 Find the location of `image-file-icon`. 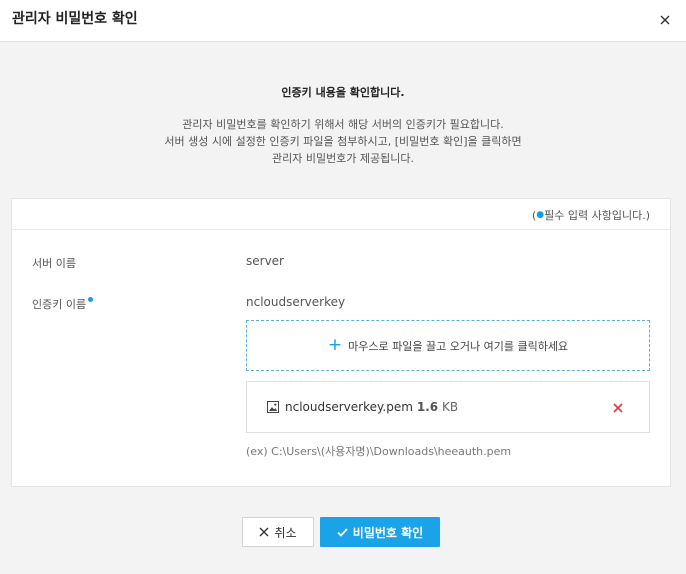

image-file-icon is located at coordinates (273, 407).